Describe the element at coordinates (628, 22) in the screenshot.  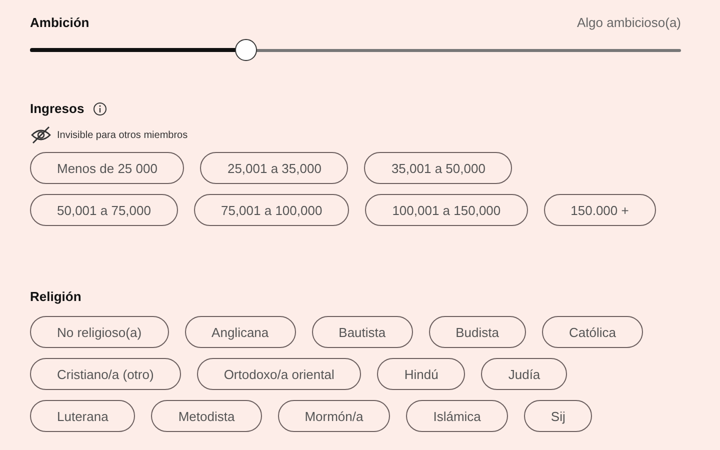
I see `slider-value: Algo ambicioso(a)` at that location.